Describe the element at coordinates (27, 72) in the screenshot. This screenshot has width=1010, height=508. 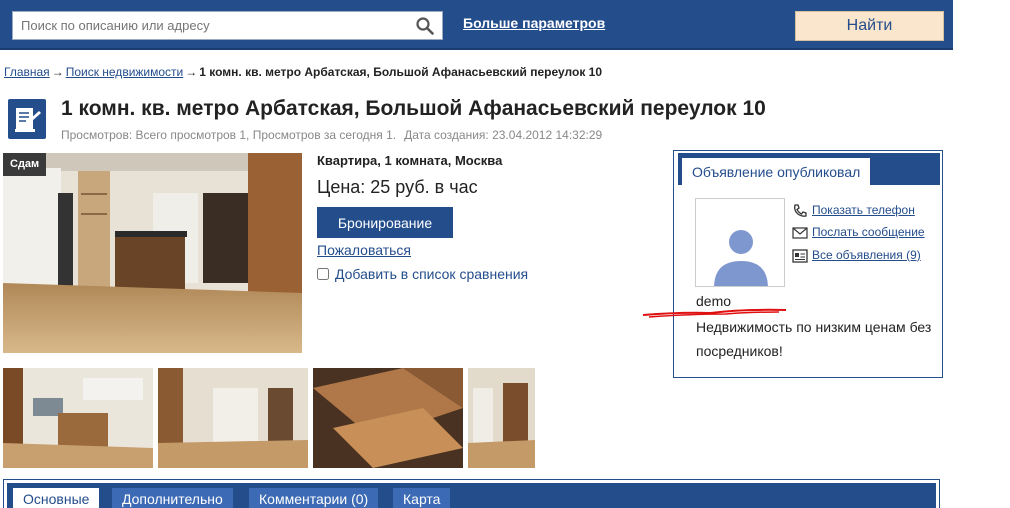
I see `breadcrumb-home: Главная` at that location.